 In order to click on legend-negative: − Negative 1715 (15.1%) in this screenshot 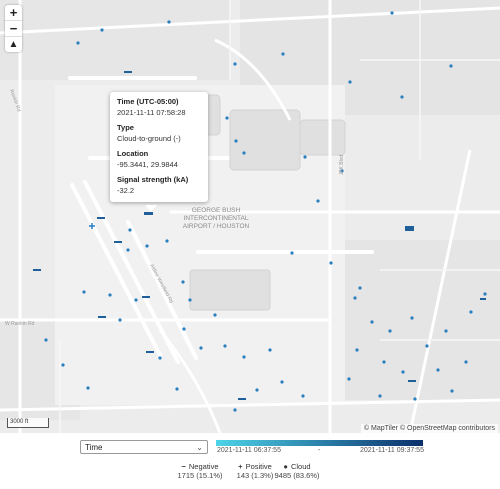, I will do `click(200, 471)`.